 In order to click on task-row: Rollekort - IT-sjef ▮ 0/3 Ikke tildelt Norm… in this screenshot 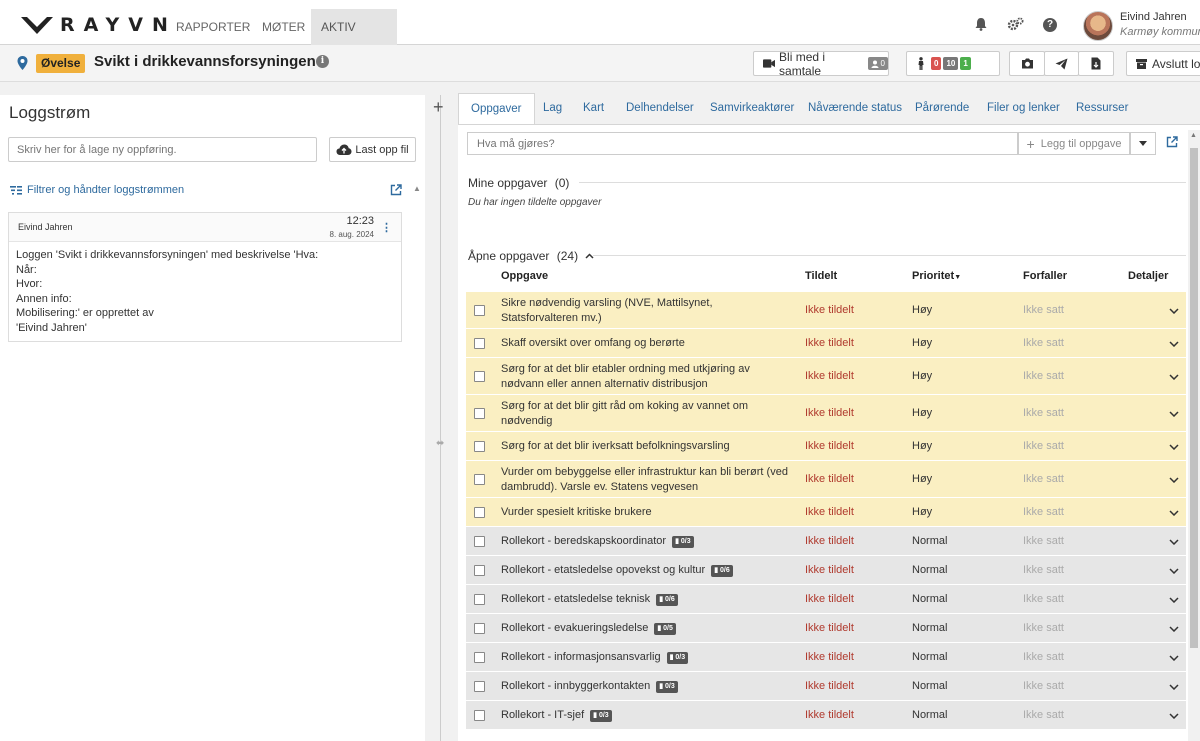, I will do `click(826, 715)`.